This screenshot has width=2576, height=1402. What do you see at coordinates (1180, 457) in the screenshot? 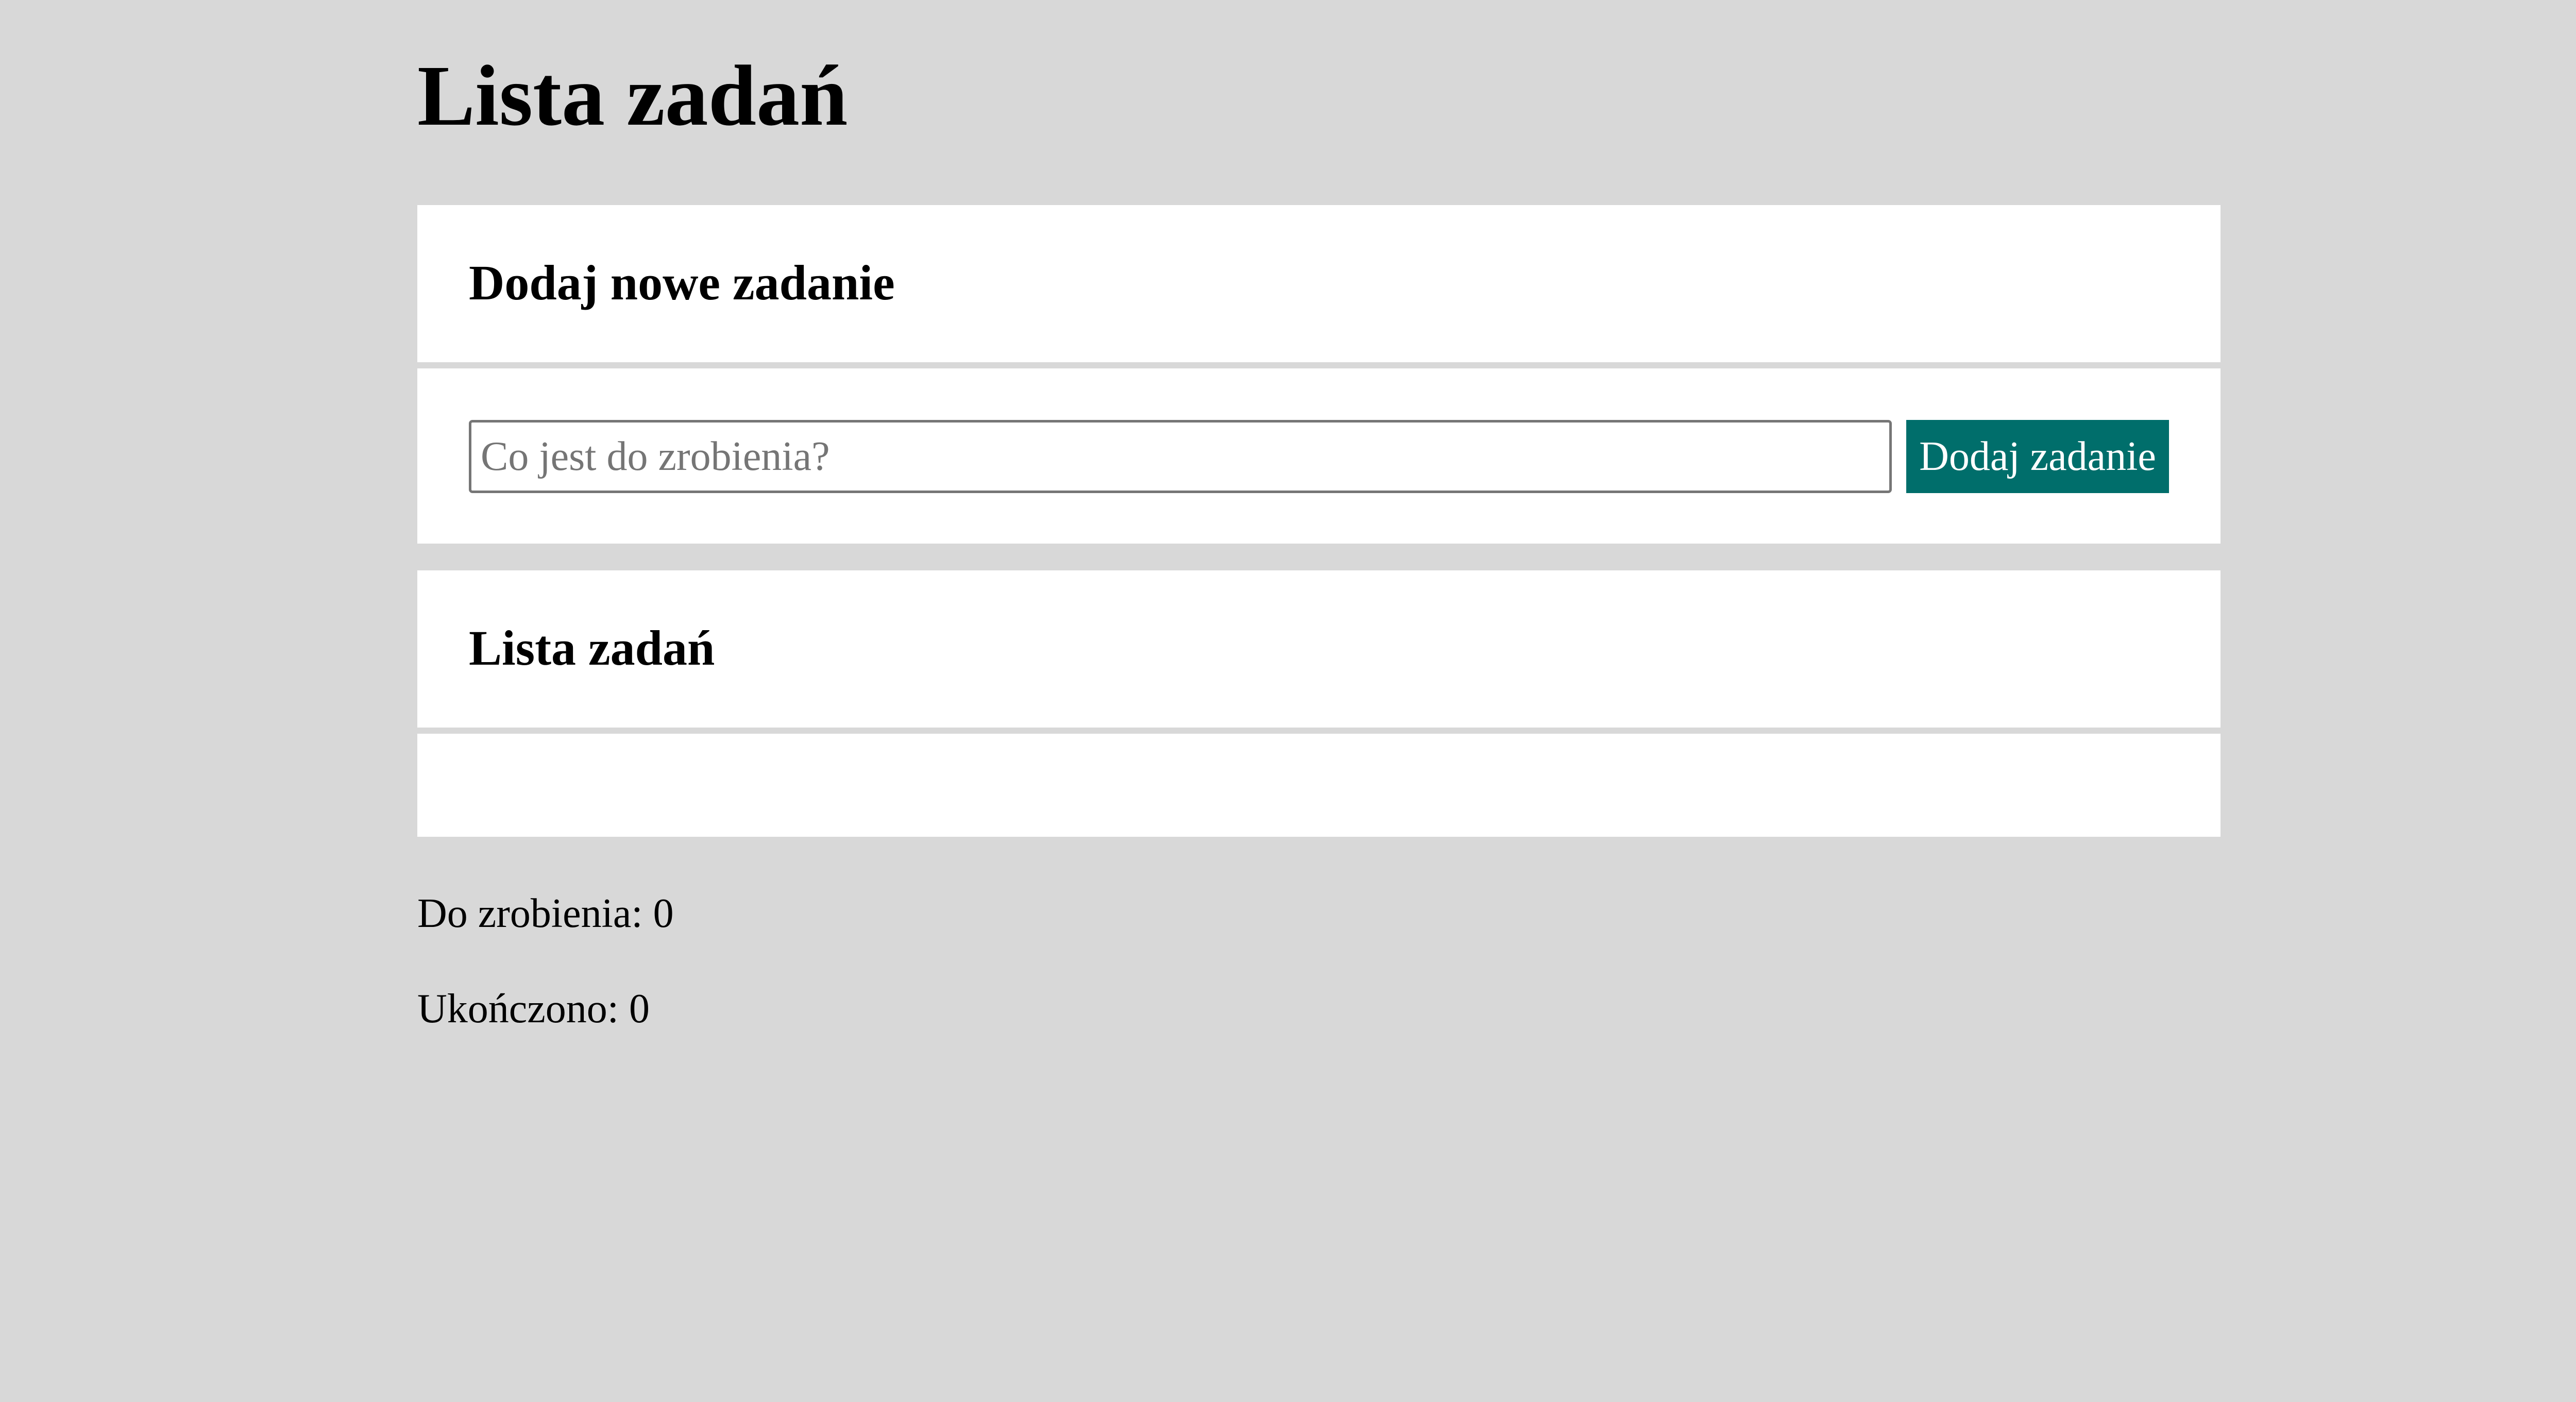
I see `task-input` at bounding box center [1180, 457].